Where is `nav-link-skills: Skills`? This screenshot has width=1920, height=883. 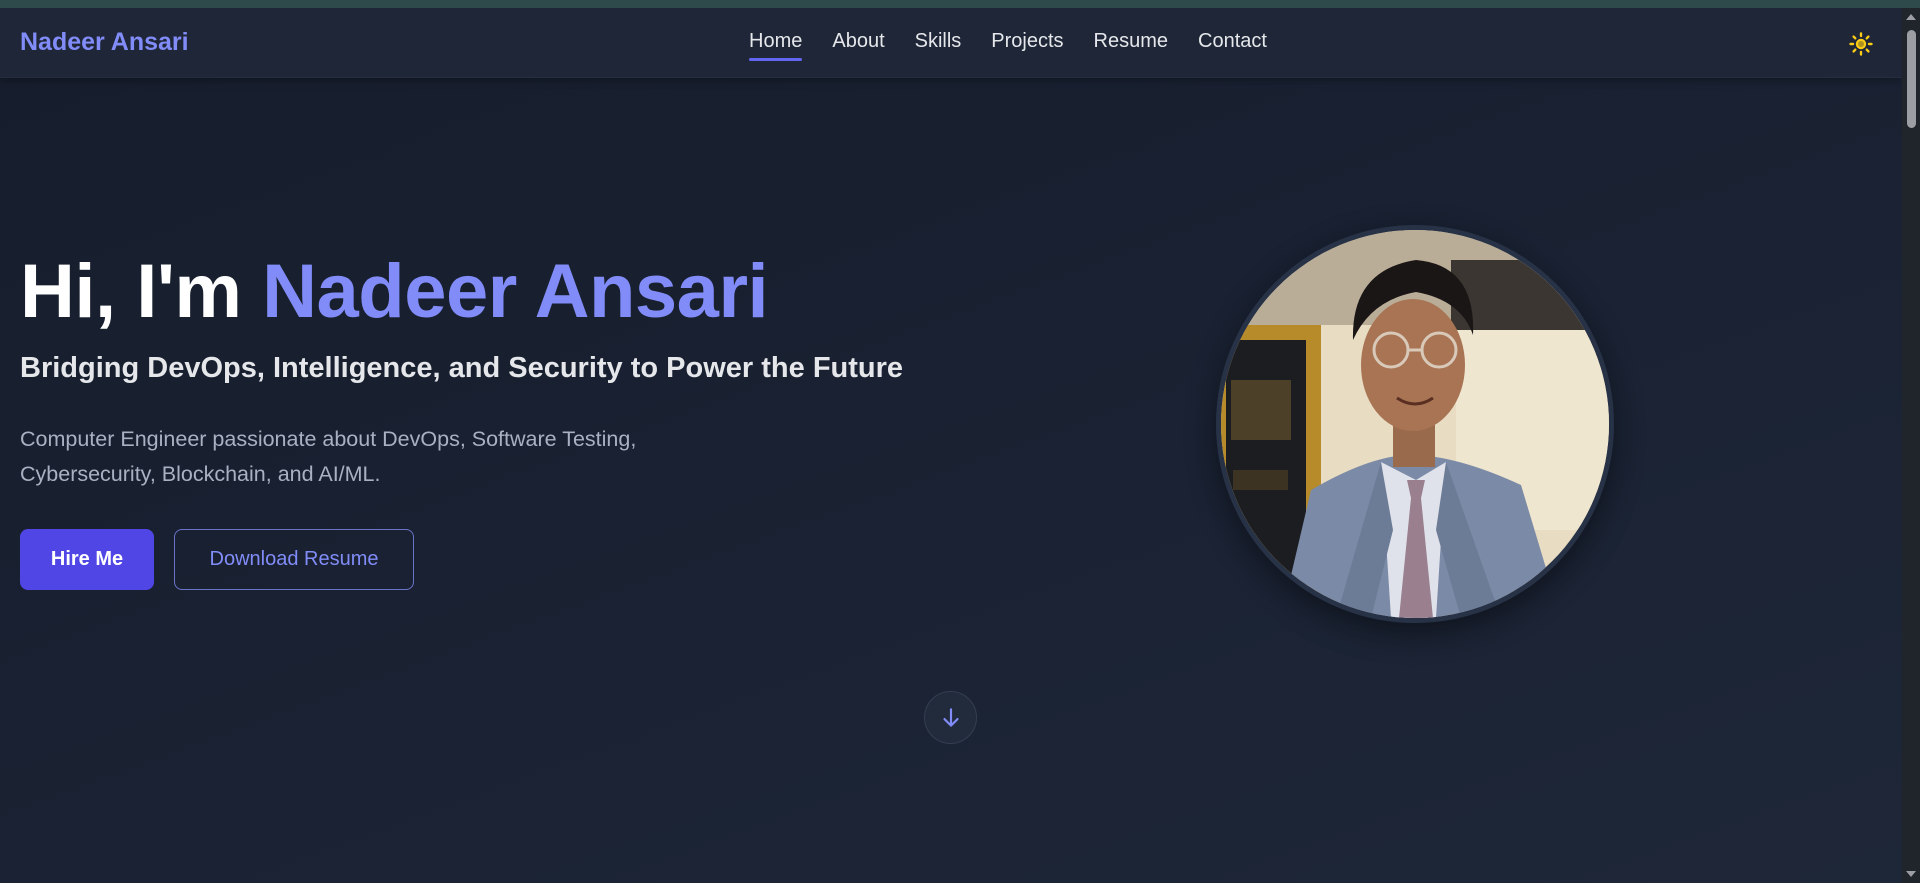
nav-link-skills: Skills is located at coordinates (938, 44).